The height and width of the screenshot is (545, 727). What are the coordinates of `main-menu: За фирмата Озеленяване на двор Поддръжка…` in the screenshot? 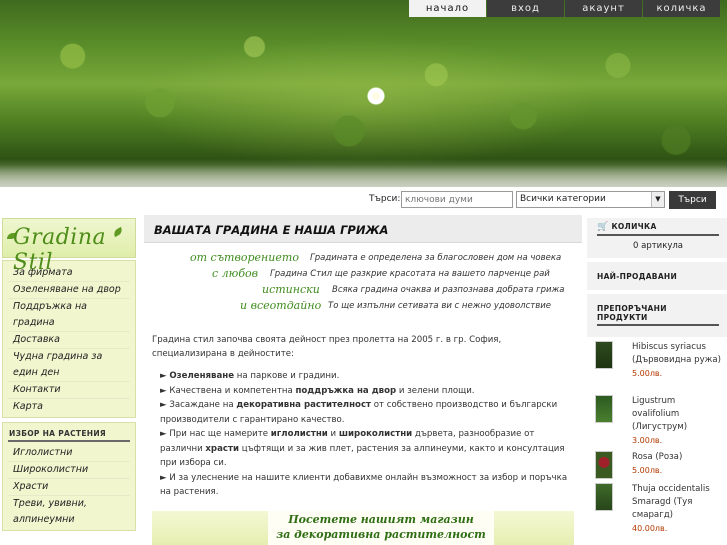 It's located at (69, 339).